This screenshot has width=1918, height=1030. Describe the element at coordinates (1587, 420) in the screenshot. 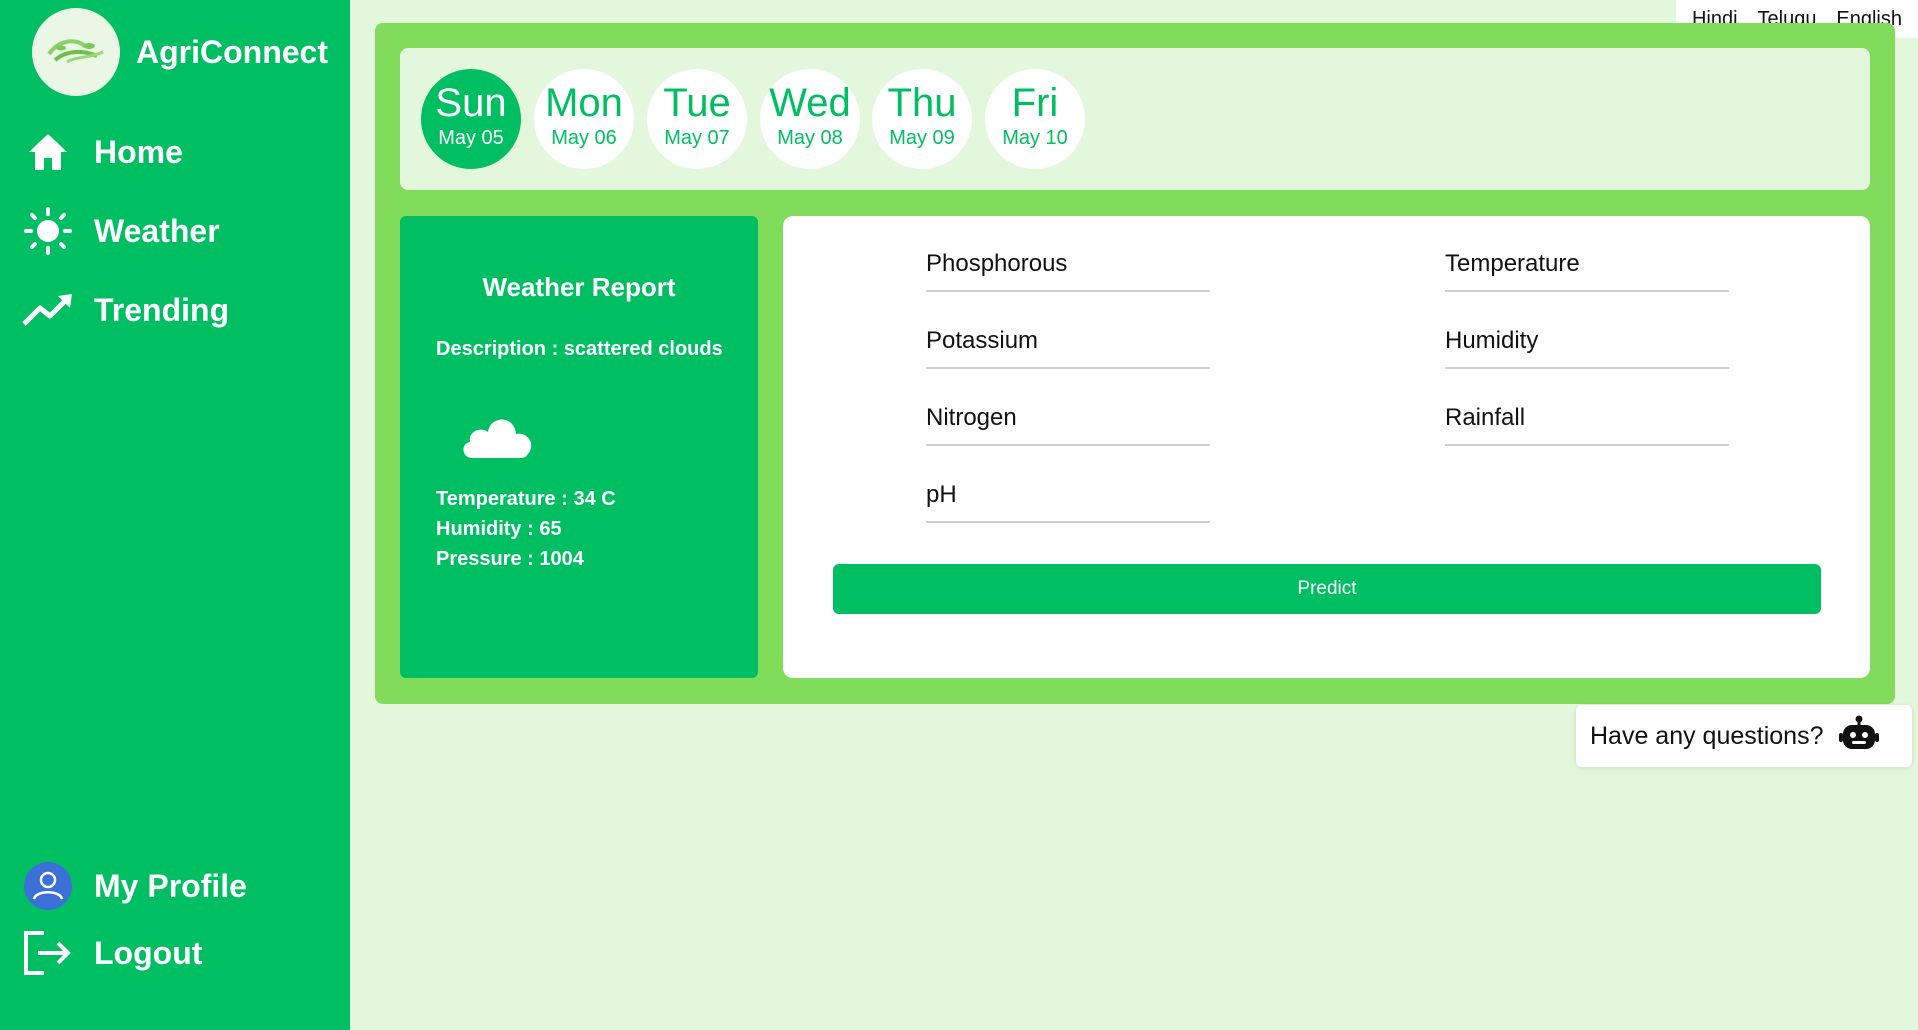

I see `rainfall-field: Rainfall` at that location.